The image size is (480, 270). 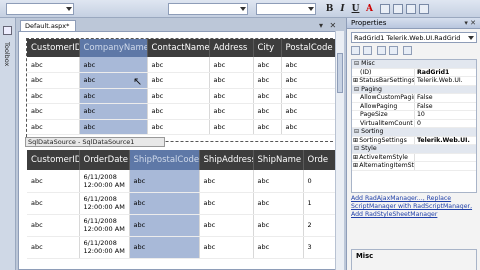 What do you see at coordinates (385, 9) in the screenshot?
I see `align-left-icon` at bounding box center [385, 9].